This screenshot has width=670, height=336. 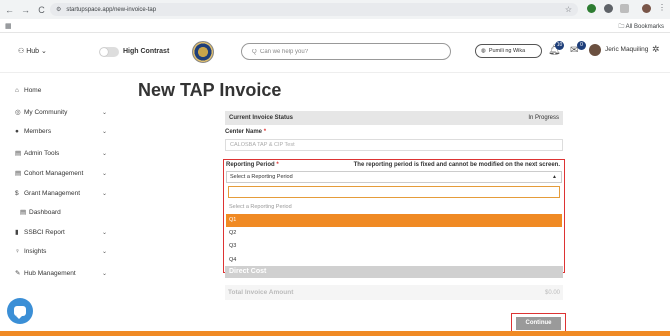 I want to click on center-name-label: Center Name *, so click(x=246, y=132).